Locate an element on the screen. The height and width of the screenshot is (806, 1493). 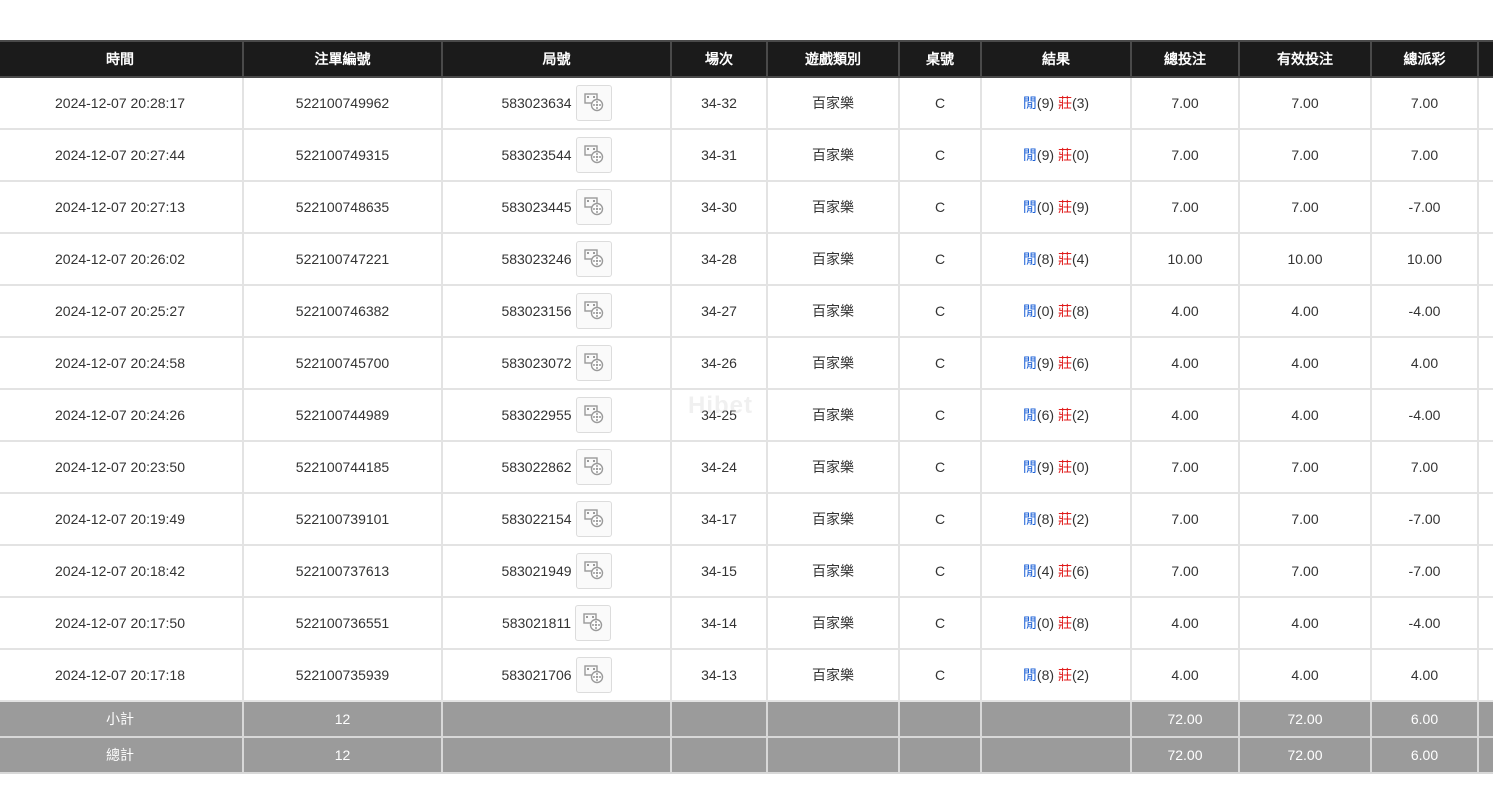
subtotal-row: 小計 12 72.00 72.00 6.00 is located at coordinates (746, 719).